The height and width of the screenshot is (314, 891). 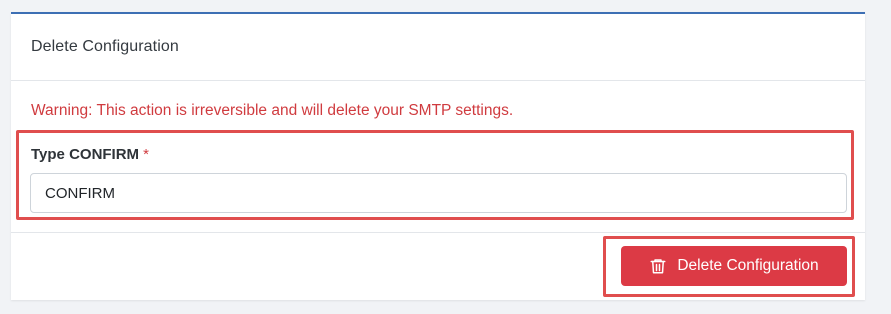 What do you see at coordinates (105, 46) in the screenshot?
I see `card-title: Delete Configuration` at bounding box center [105, 46].